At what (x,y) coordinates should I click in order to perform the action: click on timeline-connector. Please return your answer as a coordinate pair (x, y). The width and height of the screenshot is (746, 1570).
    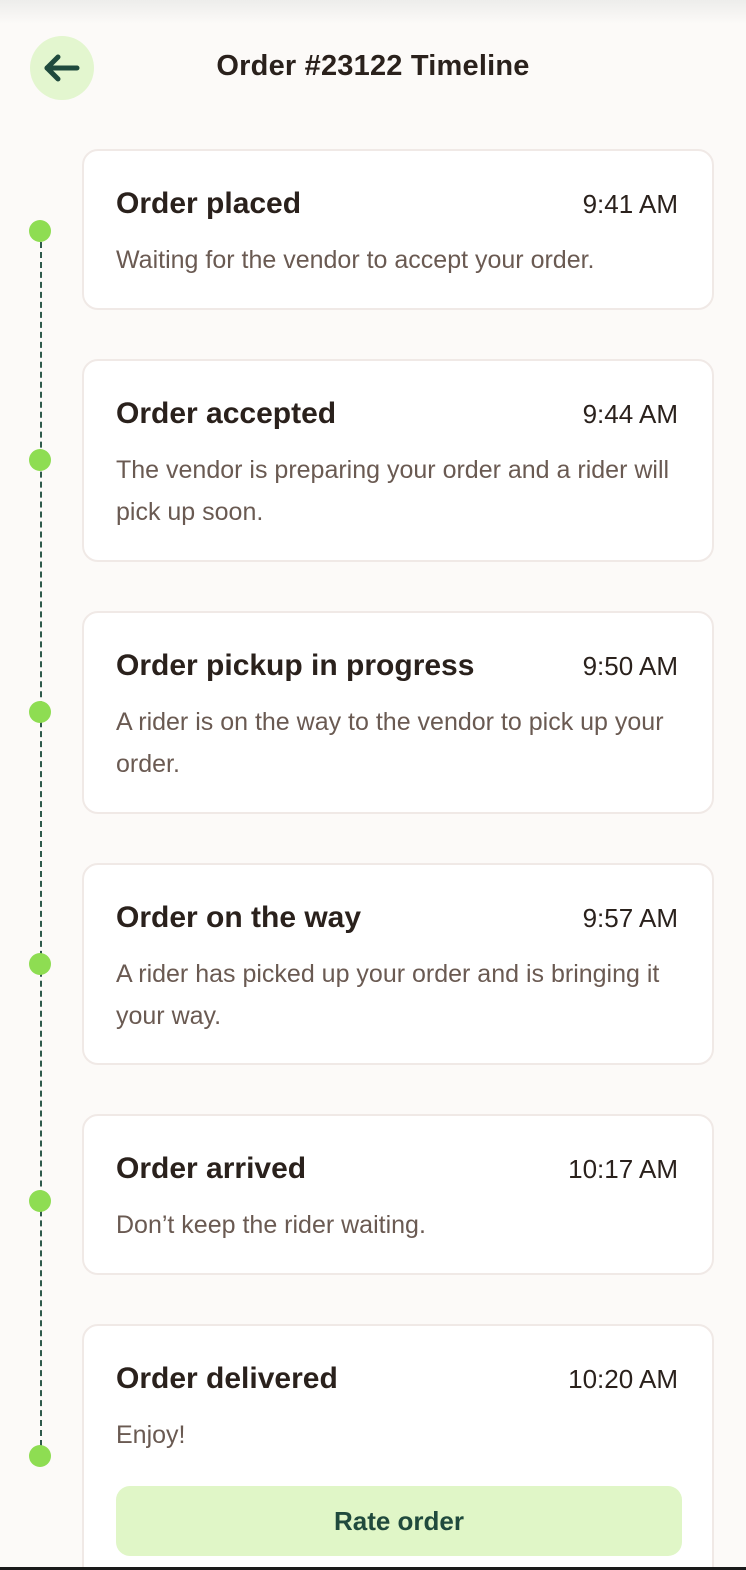
    Looking at the image, I should click on (41, 844).